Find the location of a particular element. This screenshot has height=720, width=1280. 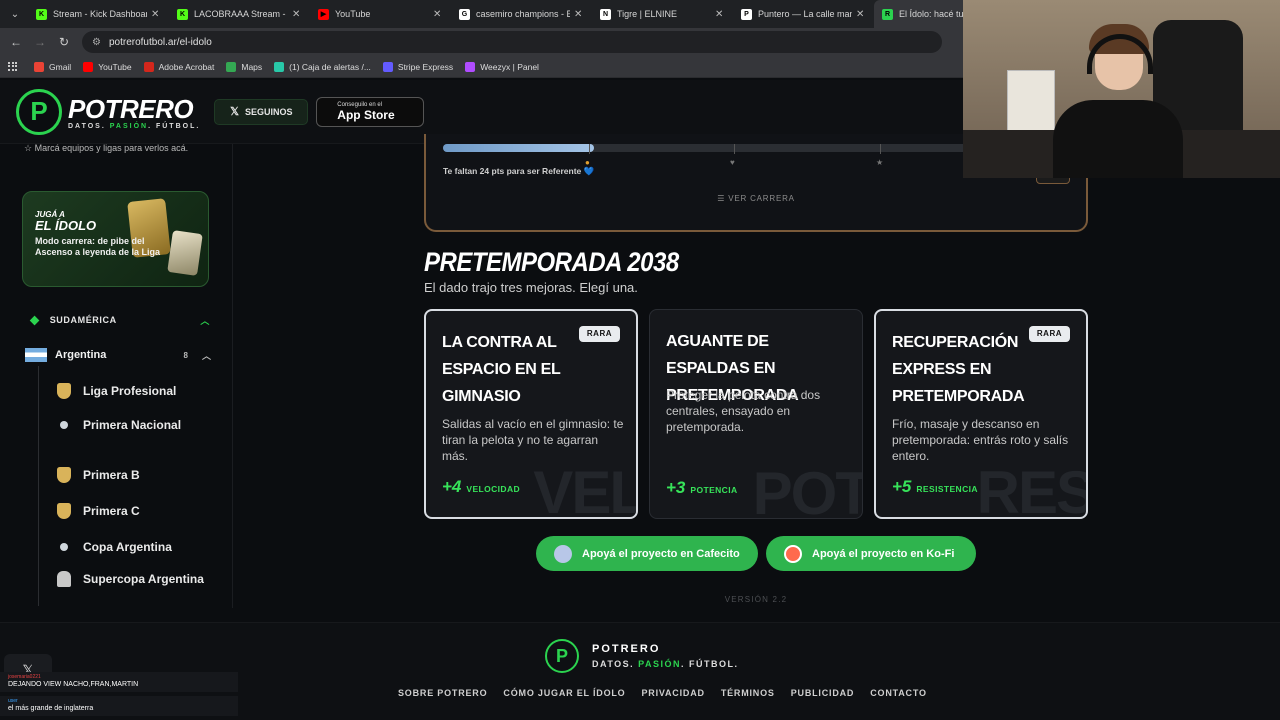

bookmark-item: Adobe Acrobat is located at coordinates (178, 66).